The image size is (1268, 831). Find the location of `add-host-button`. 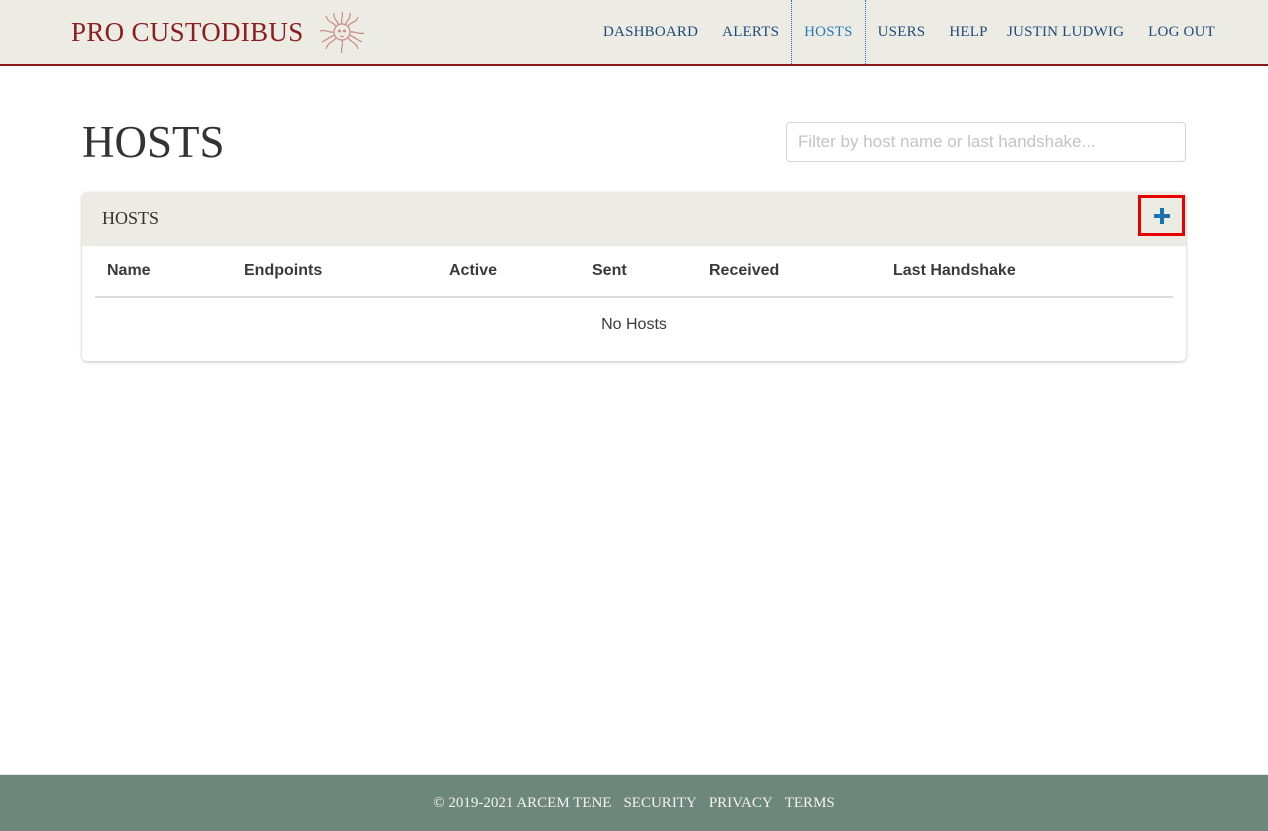

add-host-button is located at coordinates (1161, 215).